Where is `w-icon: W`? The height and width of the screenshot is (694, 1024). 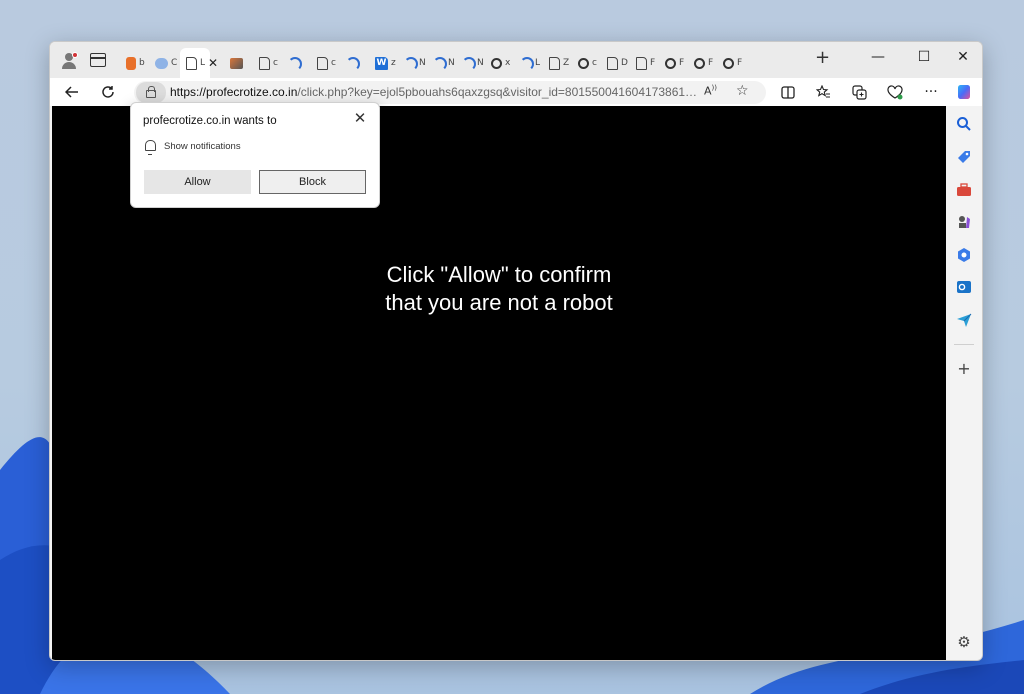
w-icon: W is located at coordinates (381, 63).